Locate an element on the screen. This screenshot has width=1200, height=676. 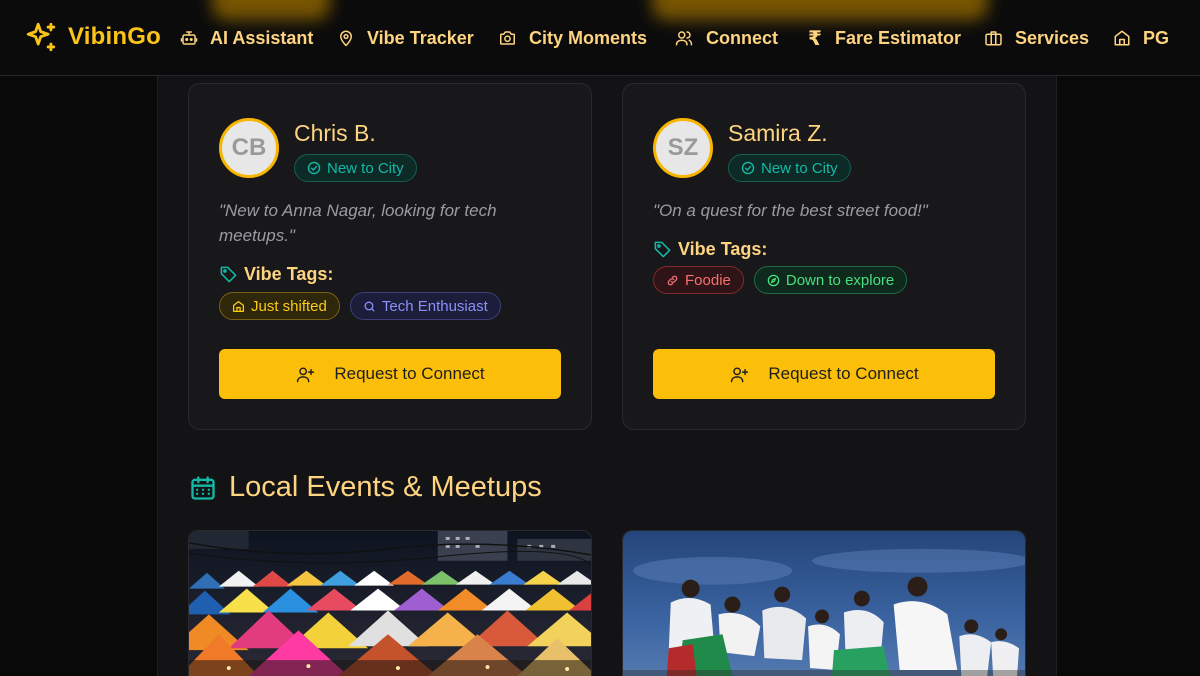
events-section-header: Local Events & Meetups is located at coordinates (365, 487).